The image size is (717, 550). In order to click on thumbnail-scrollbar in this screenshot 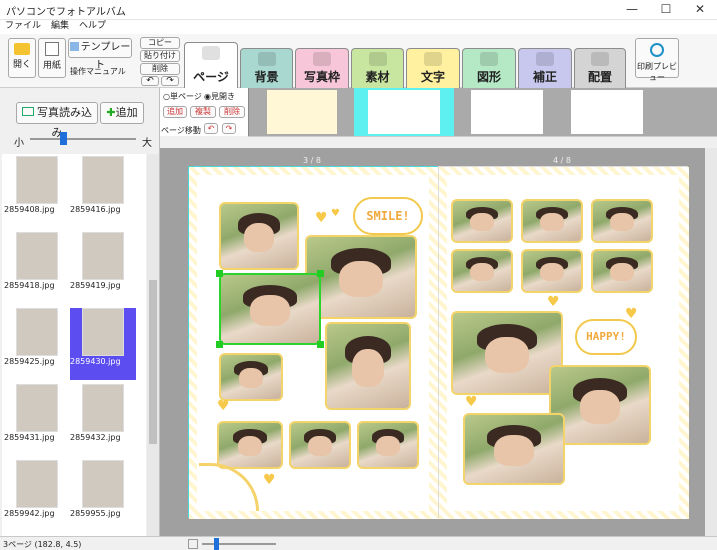, I will do `click(153, 345)`.